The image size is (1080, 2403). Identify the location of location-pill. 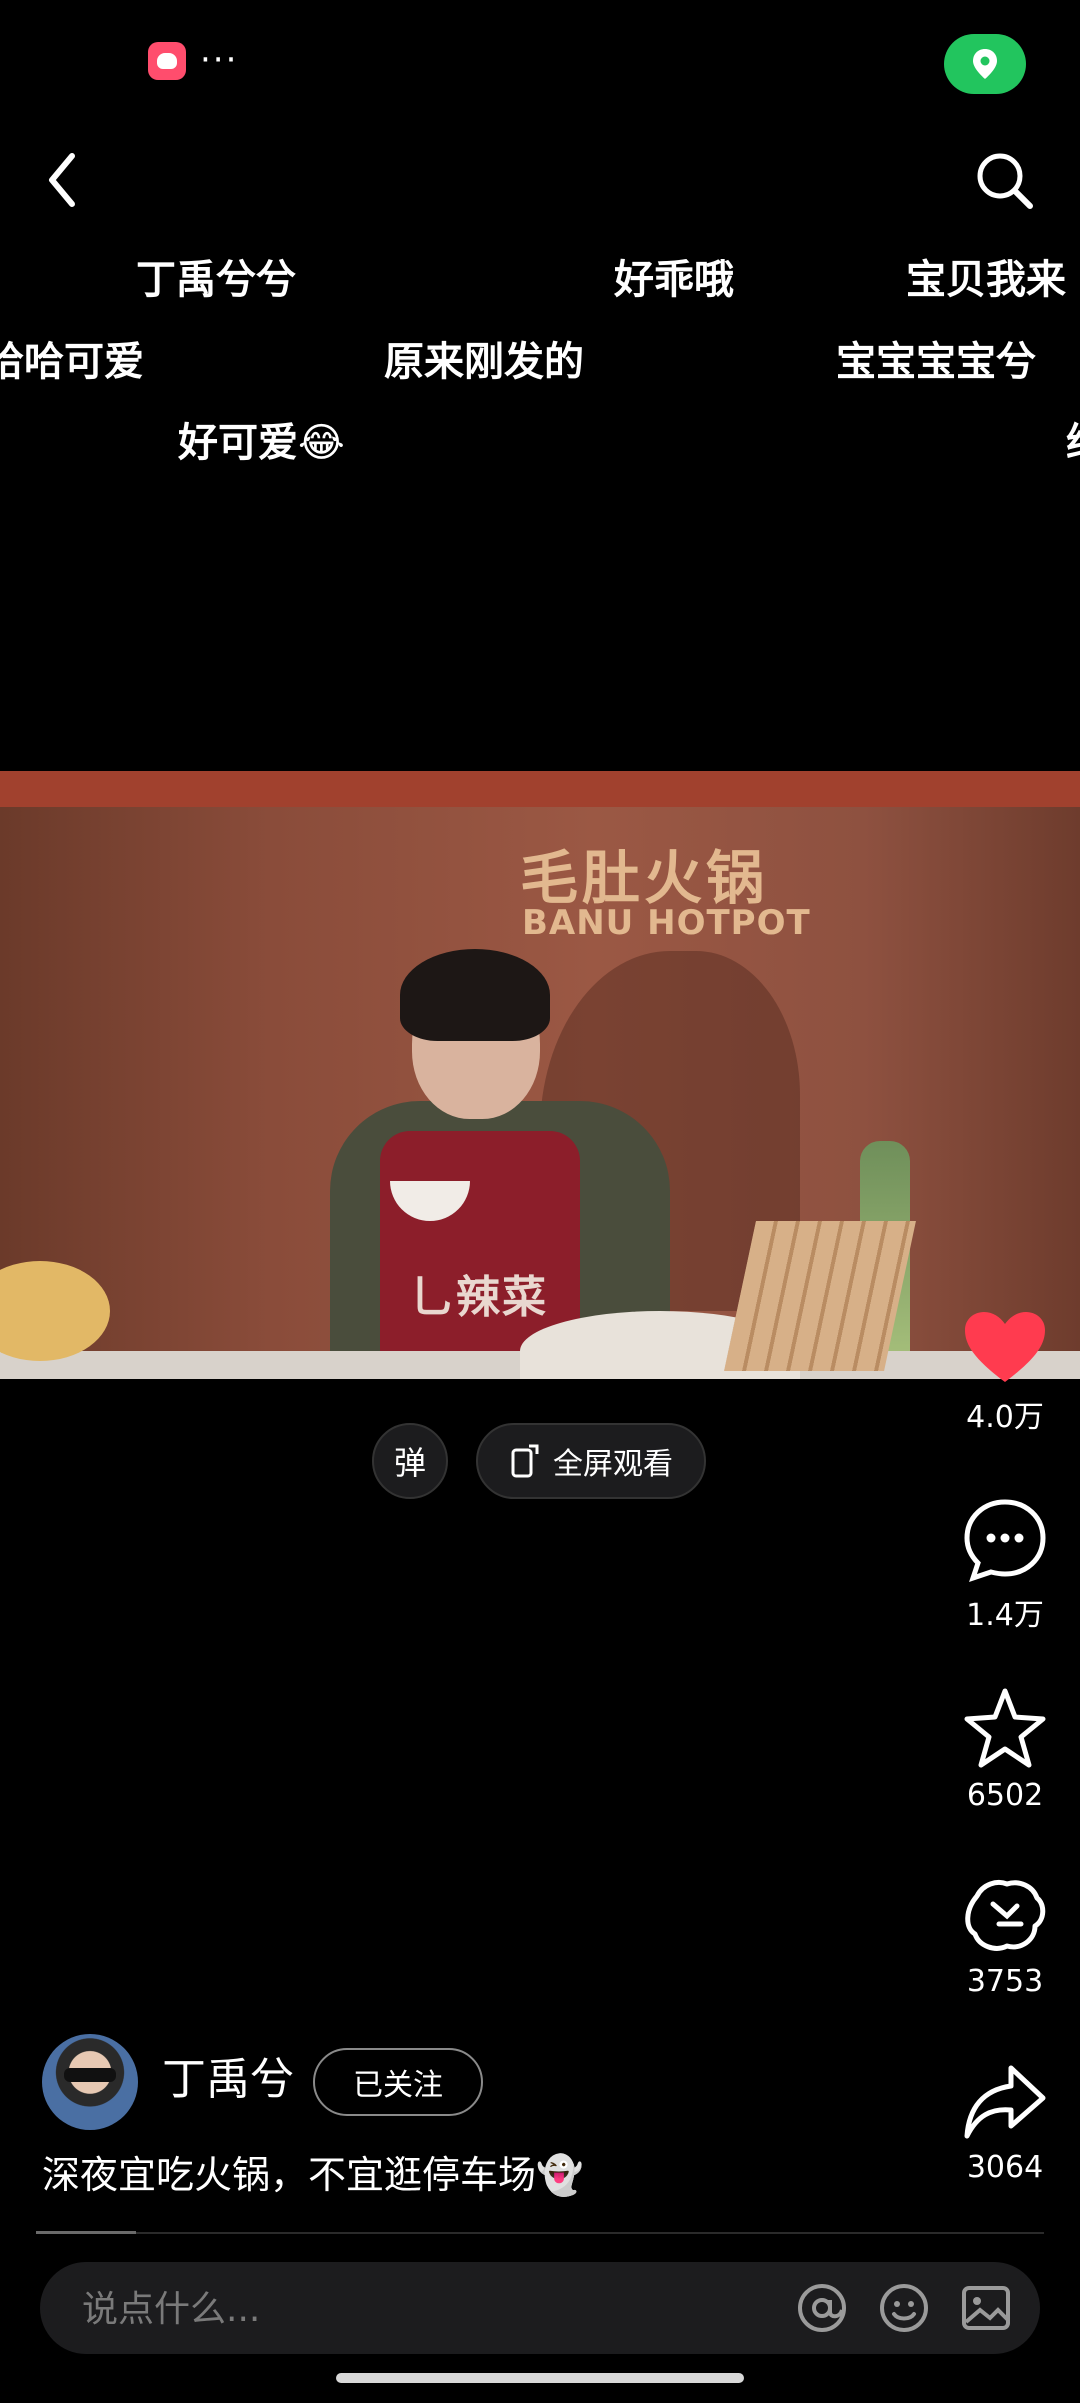
(985, 64).